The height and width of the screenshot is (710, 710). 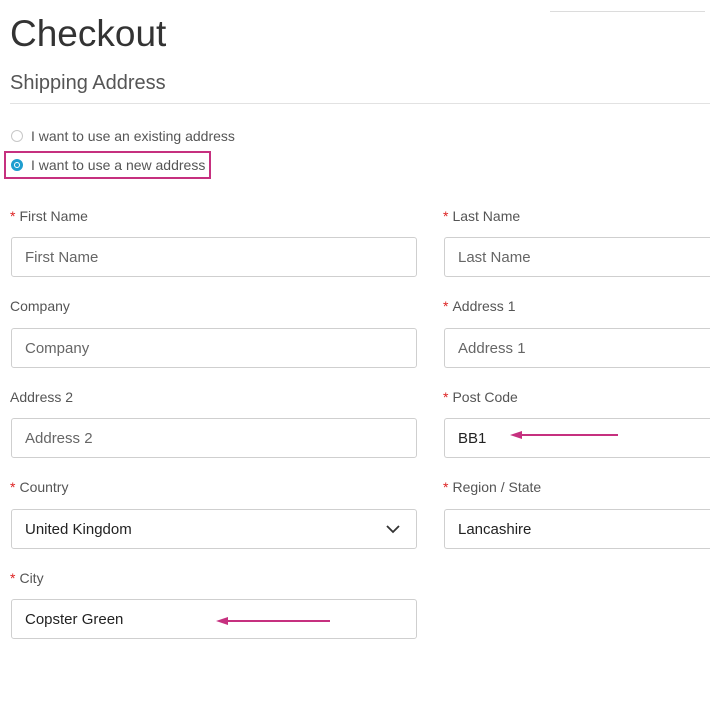 What do you see at coordinates (214, 529) in the screenshot?
I see `country-select: United Kingdom` at bounding box center [214, 529].